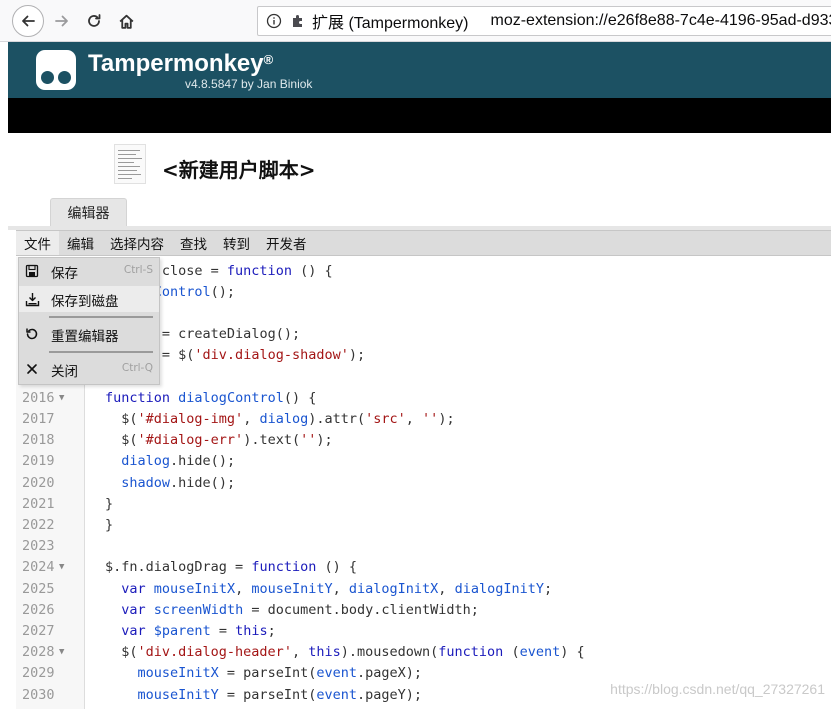 Image resolution: width=831 pixels, height=709 pixels. I want to click on line-number: 2023, so click(38, 546).